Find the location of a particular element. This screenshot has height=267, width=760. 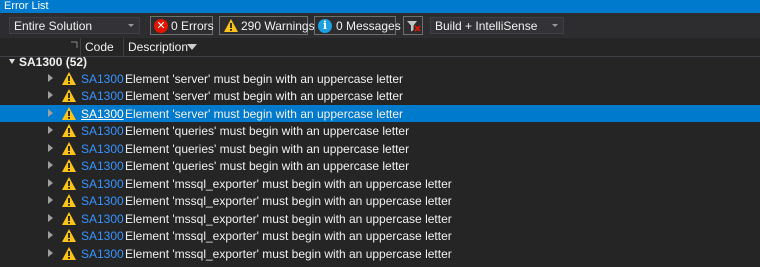

messages-count-label: 0 Messages is located at coordinates (368, 26).